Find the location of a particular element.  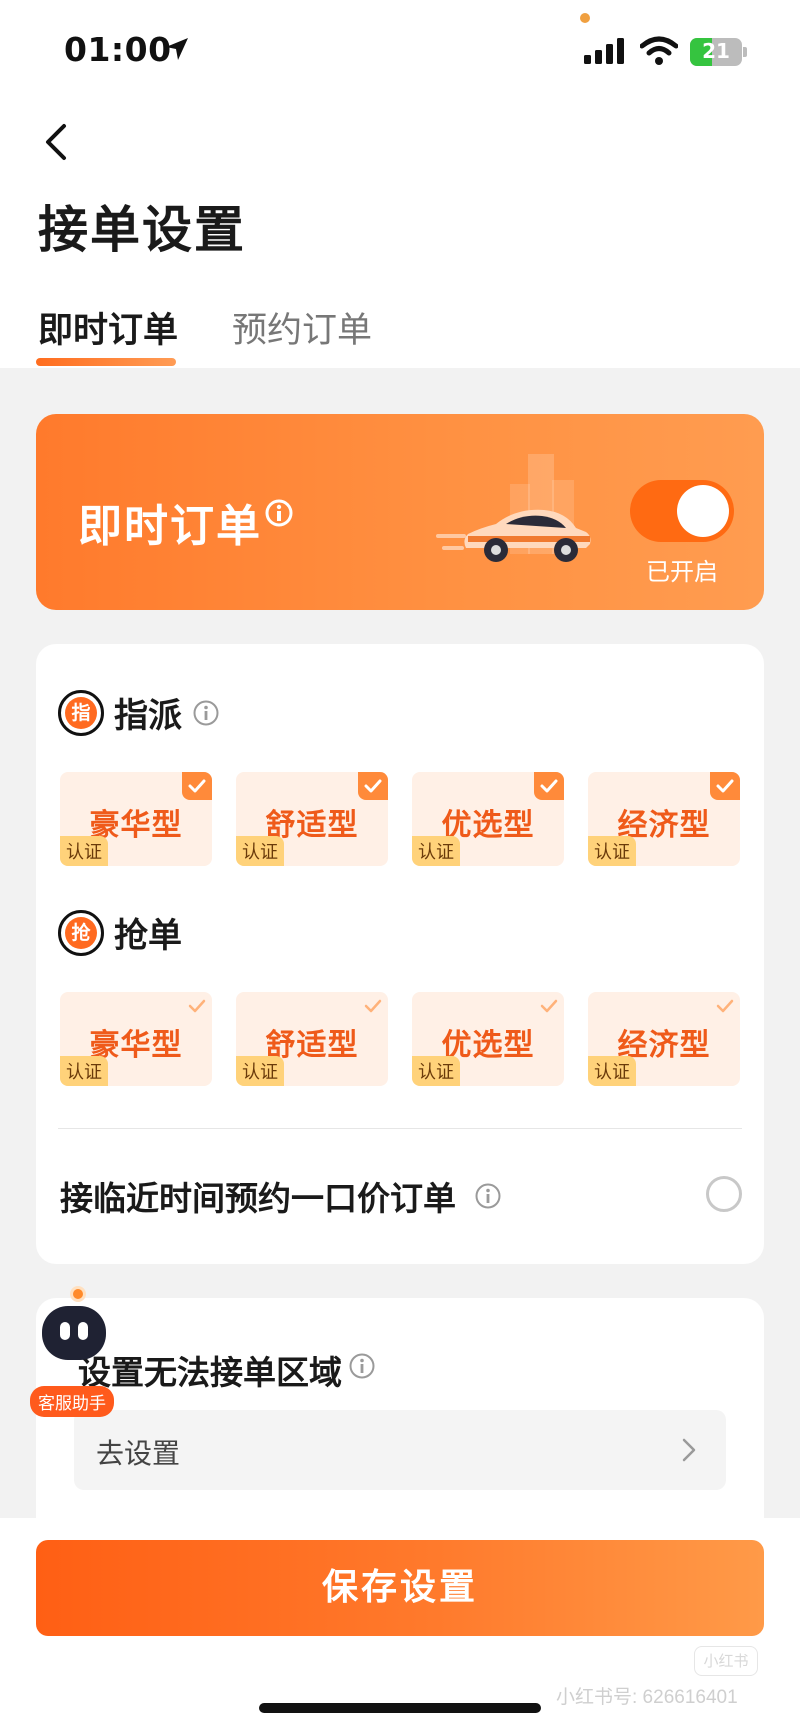

signal-bars-icon is located at coordinates (604, 51).